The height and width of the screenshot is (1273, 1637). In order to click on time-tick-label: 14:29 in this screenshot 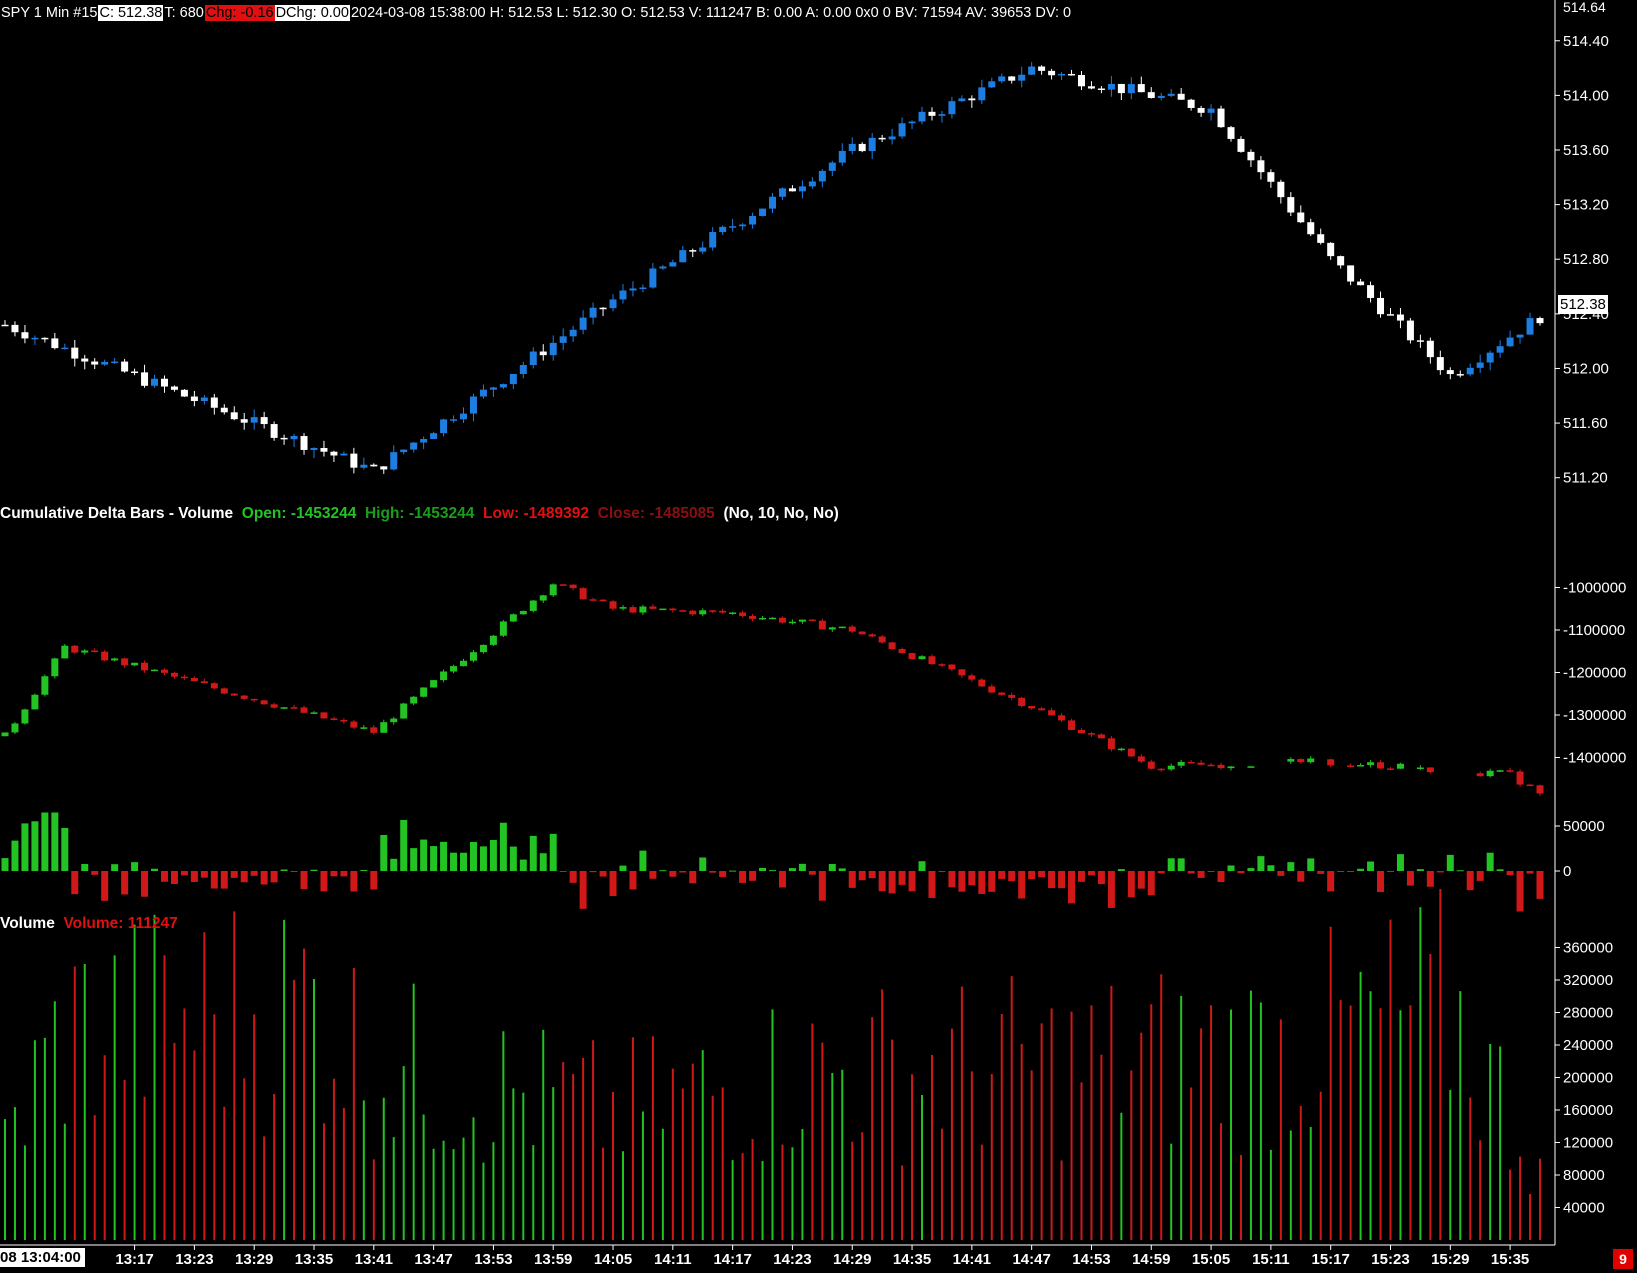, I will do `click(852, 1259)`.